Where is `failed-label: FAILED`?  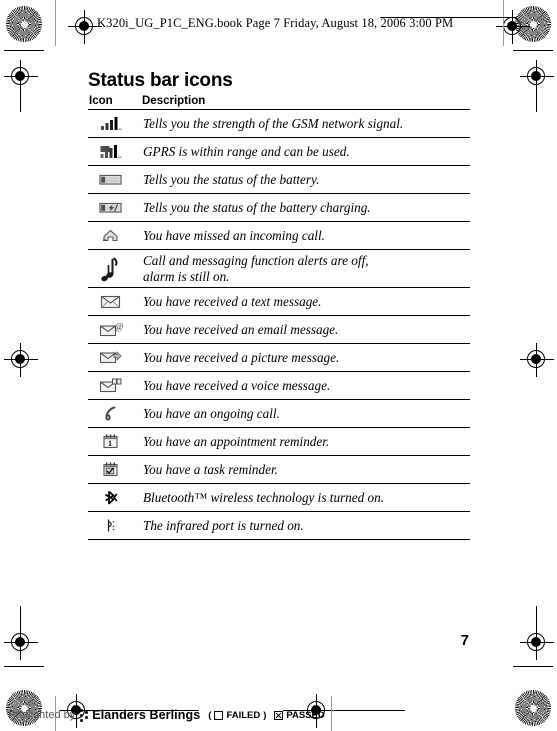 failed-label: FAILED is located at coordinates (243, 715).